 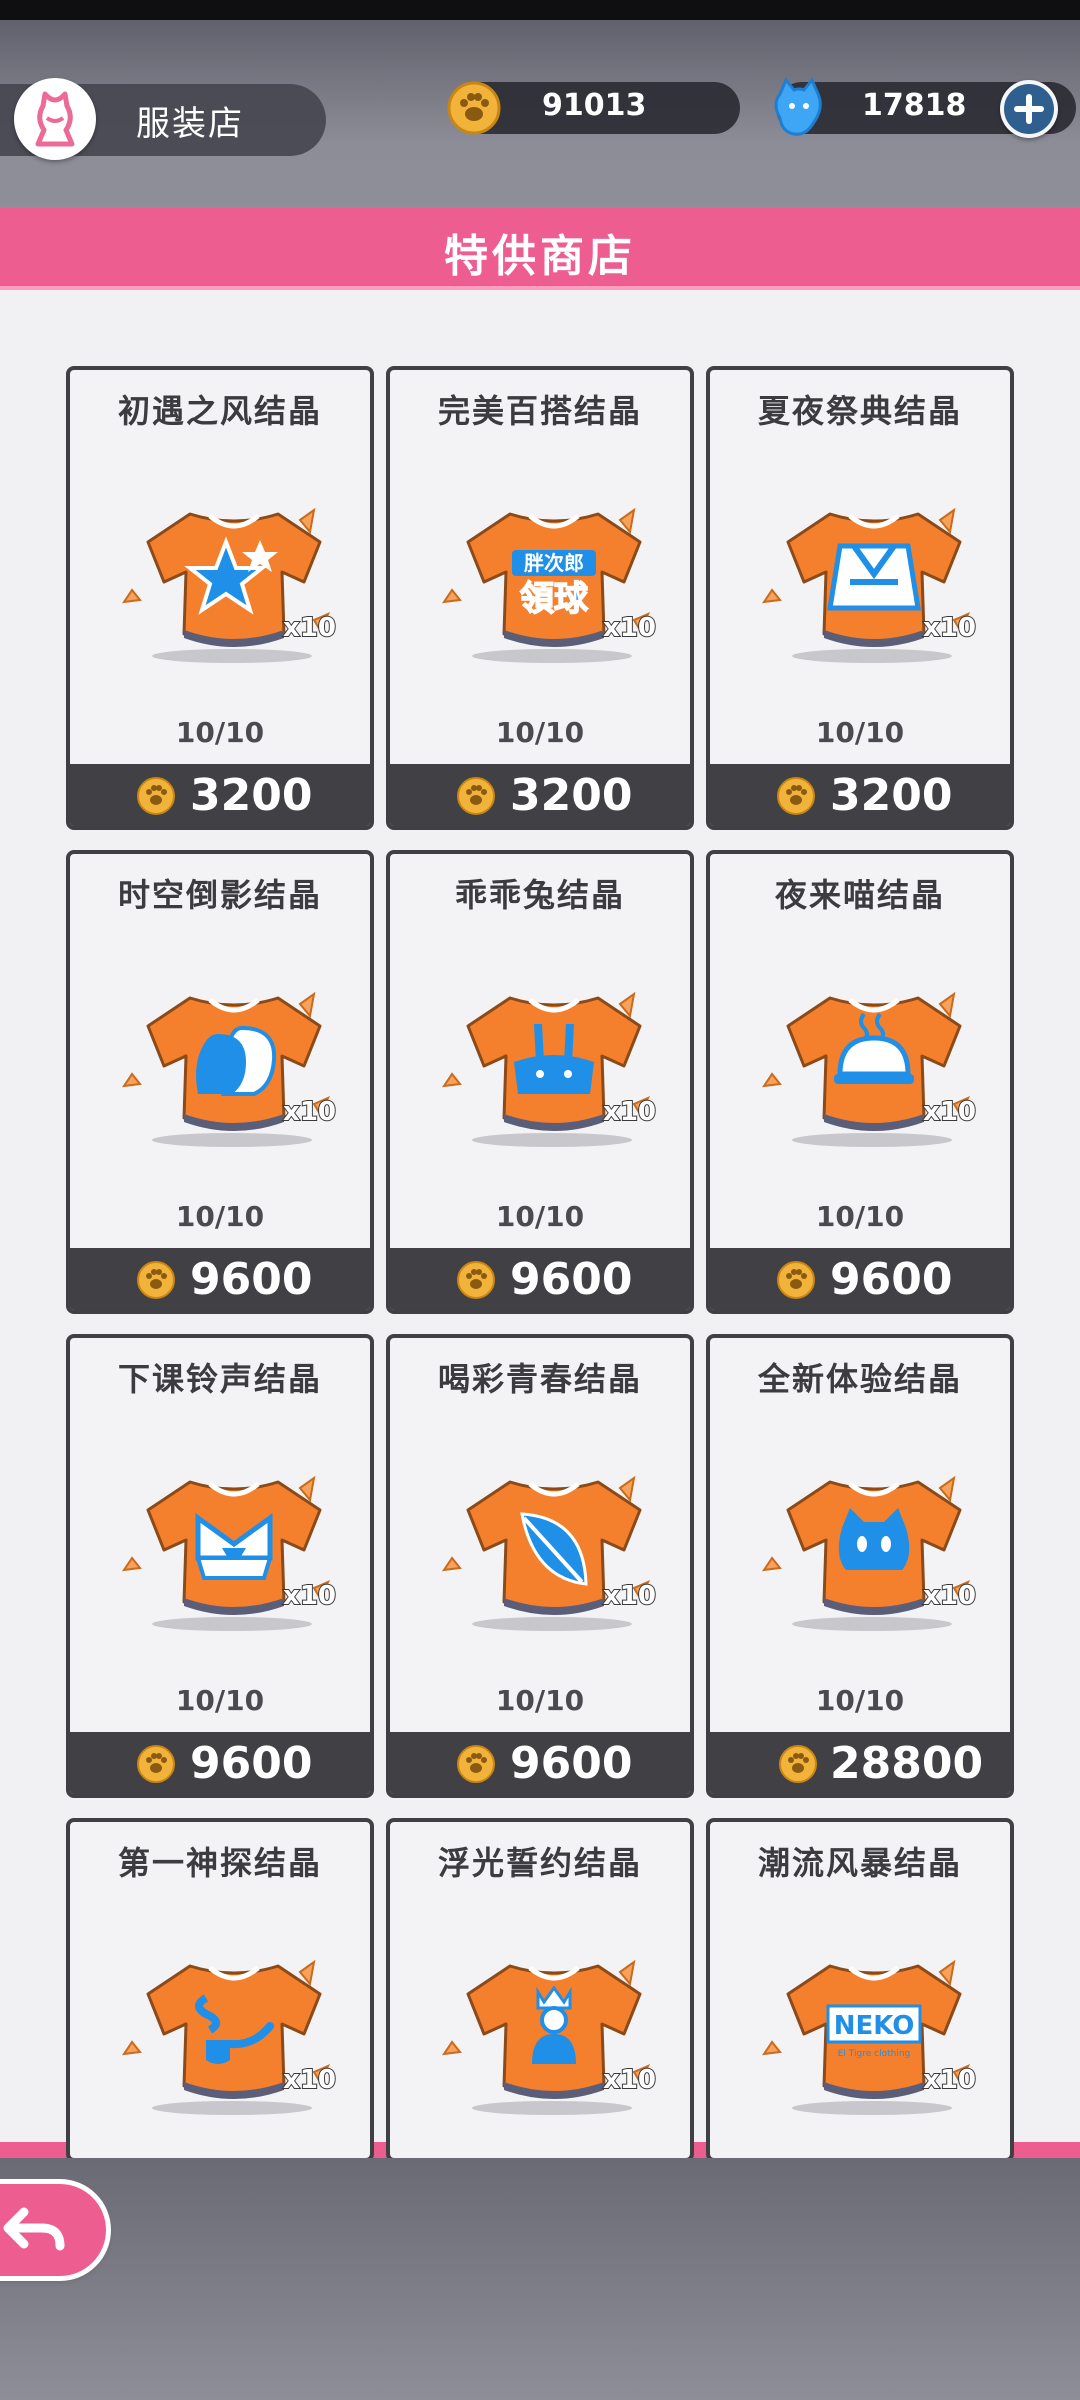 I want to click on cat-tshirt-icon: x10, so click(x=869, y=1553).